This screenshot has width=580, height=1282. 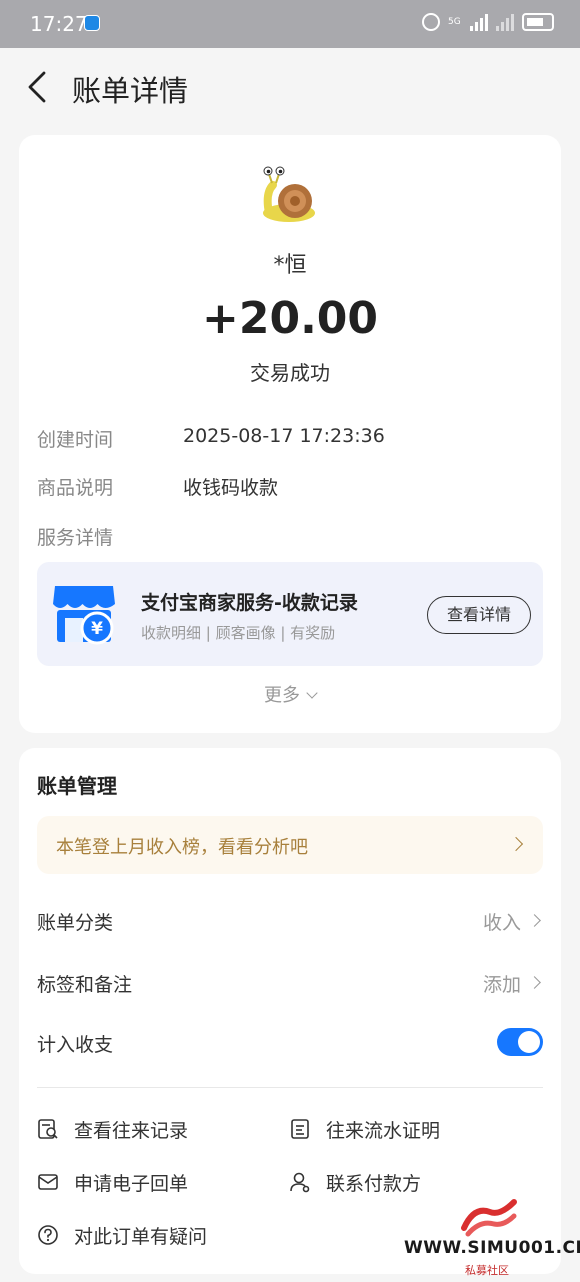 What do you see at coordinates (479, 615) in the screenshot?
I see `view-details-button: 查看详情` at bounding box center [479, 615].